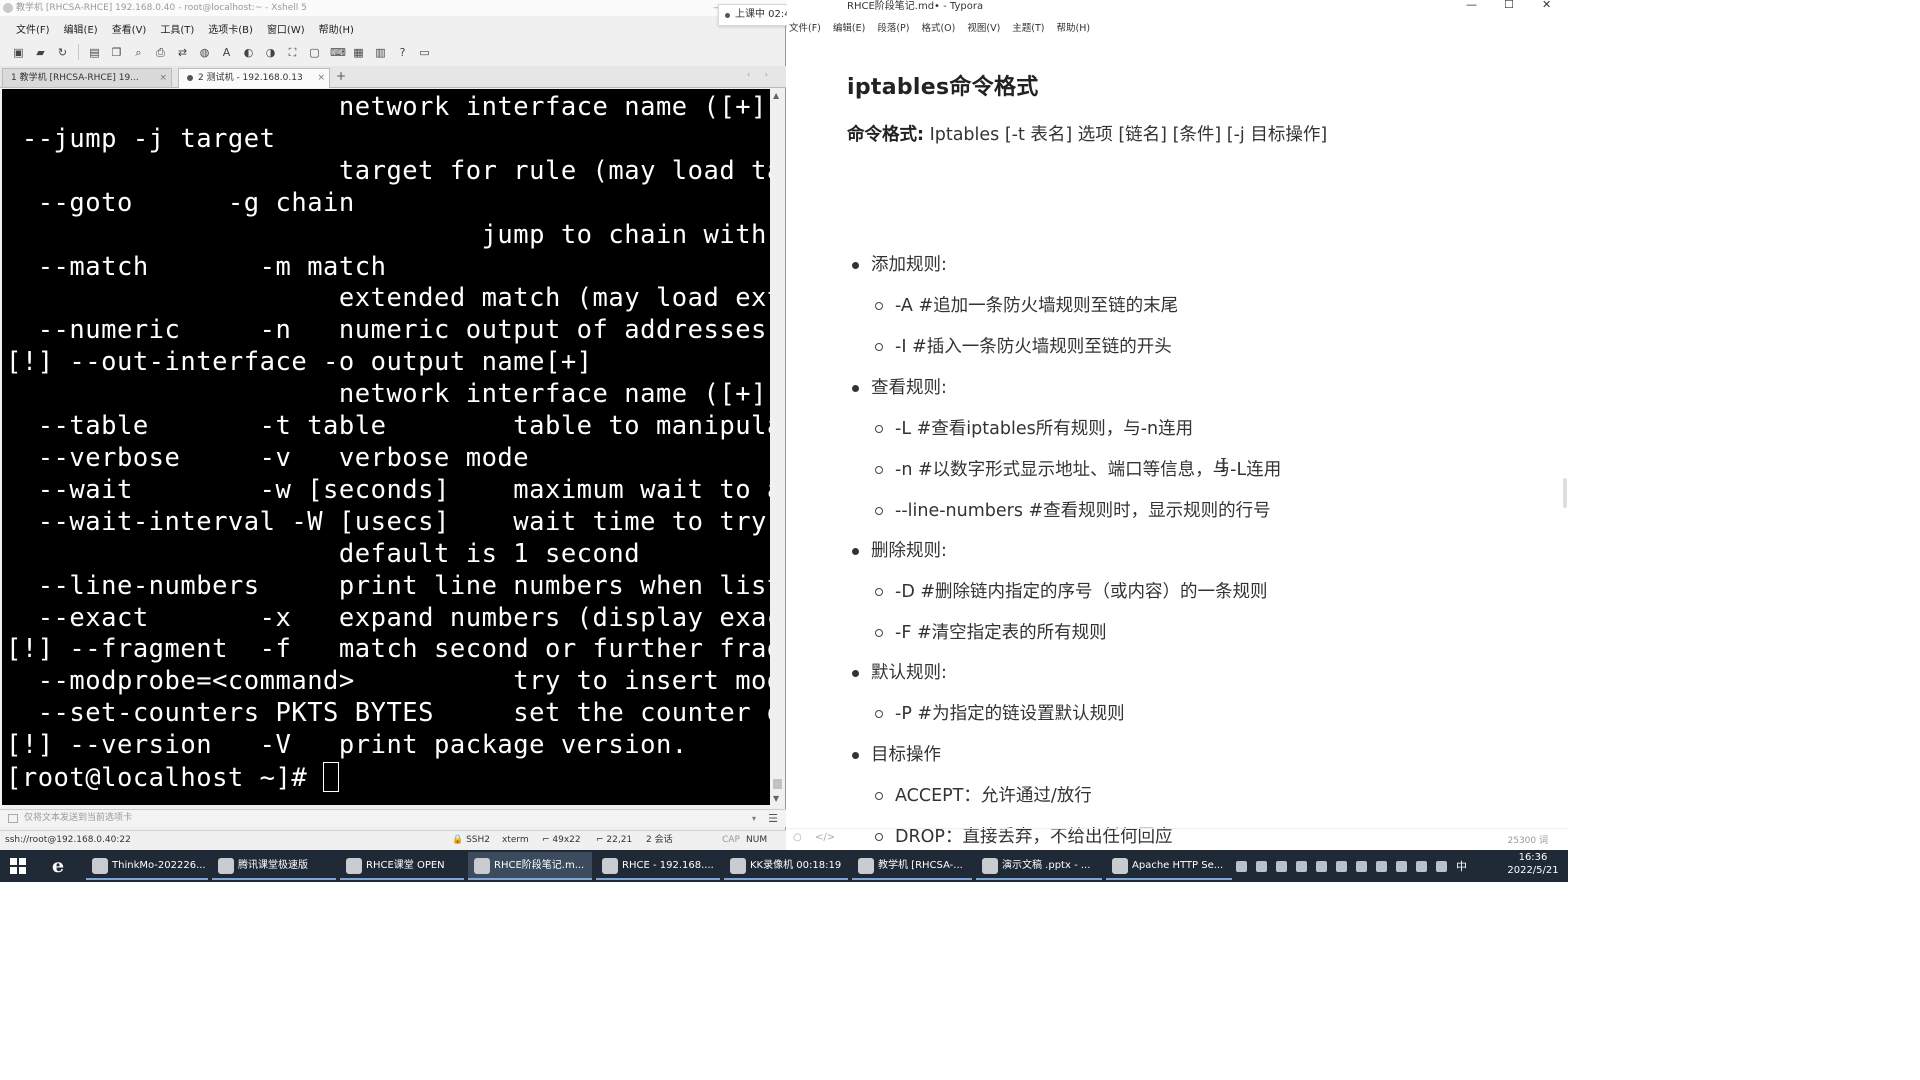 The width and height of the screenshot is (1920, 1080). What do you see at coordinates (338, 52) in the screenshot?
I see `keyboard-icon: ⌨` at bounding box center [338, 52].